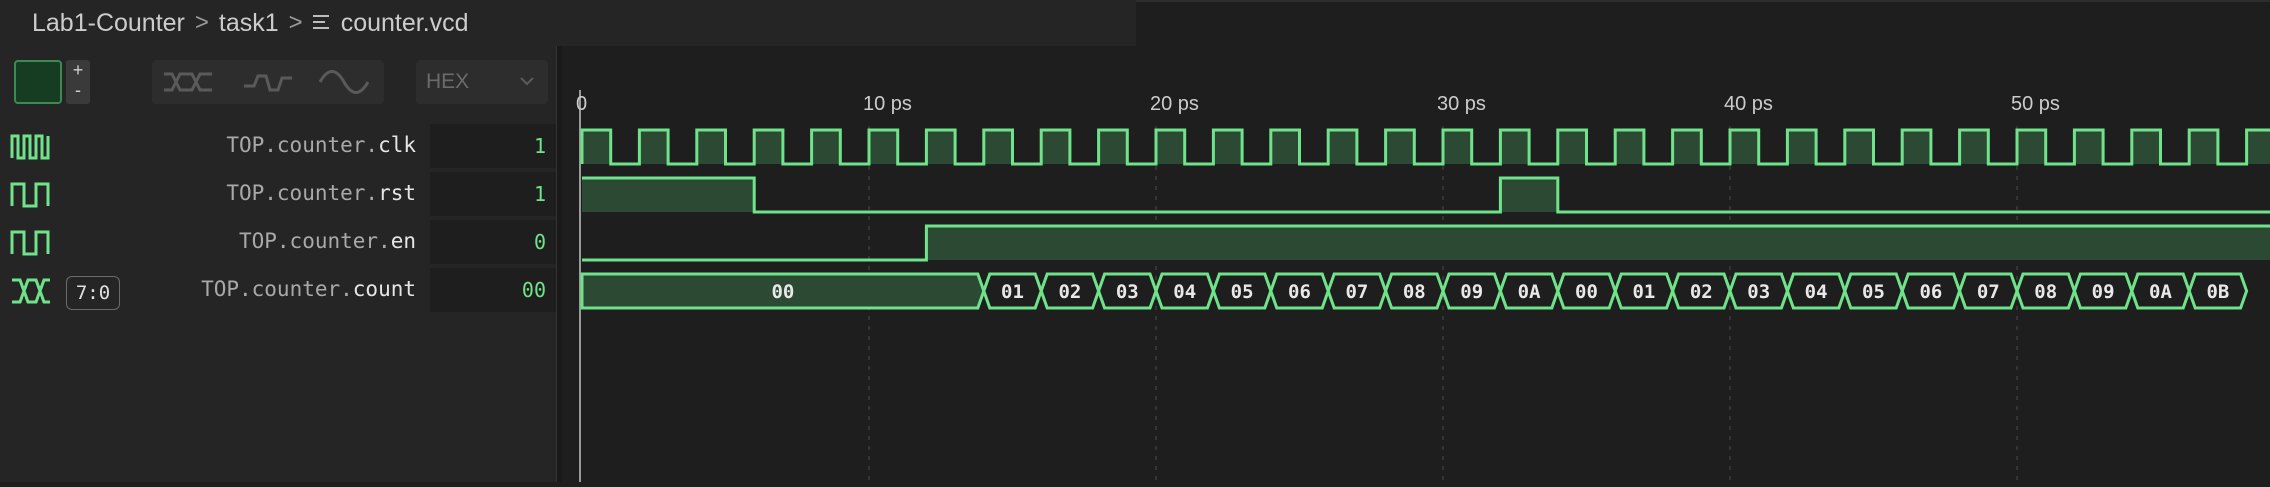 Image resolution: width=2270 pixels, height=487 pixels. I want to click on ruler-tick-label: 30 ps, so click(1461, 104).